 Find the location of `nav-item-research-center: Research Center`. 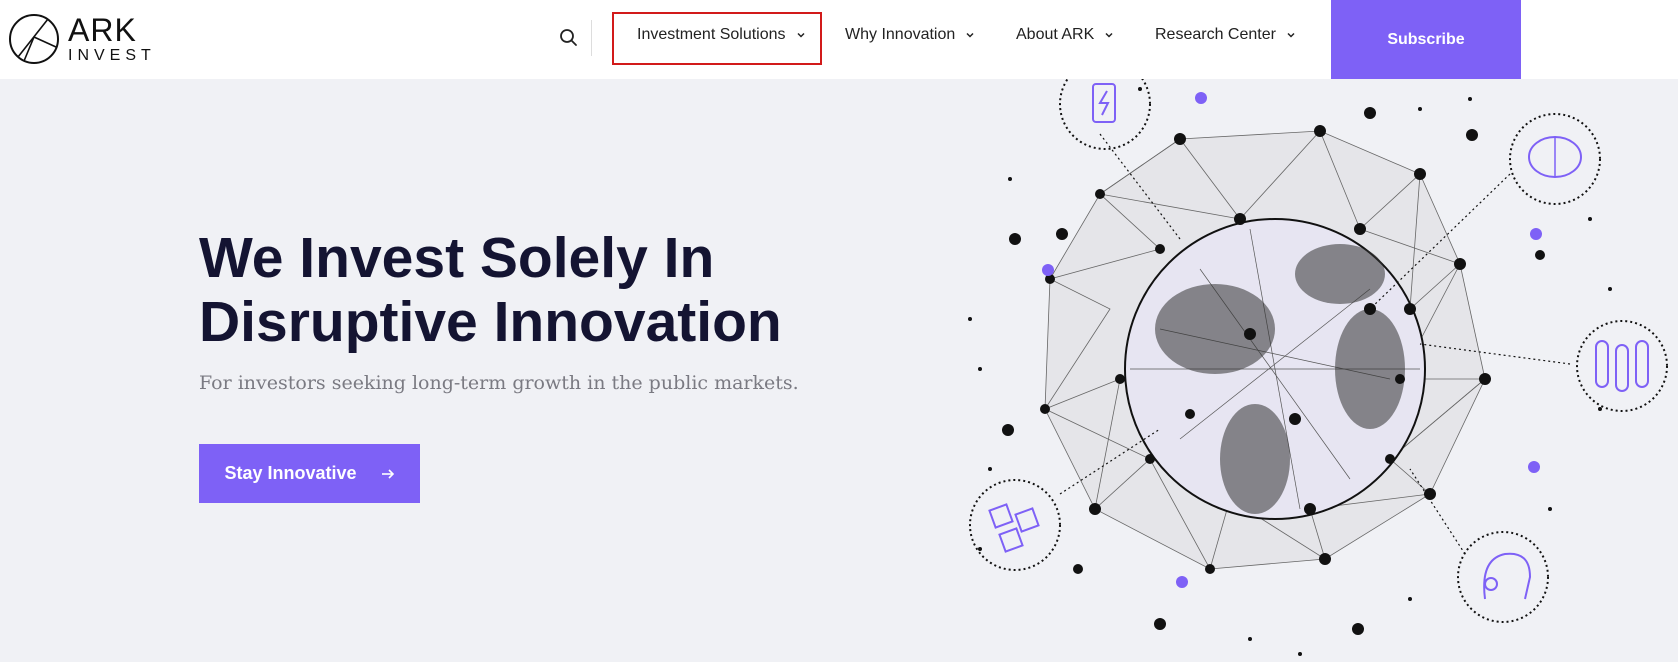

nav-item-research-center: Research Center is located at coordinates (1225, 35).